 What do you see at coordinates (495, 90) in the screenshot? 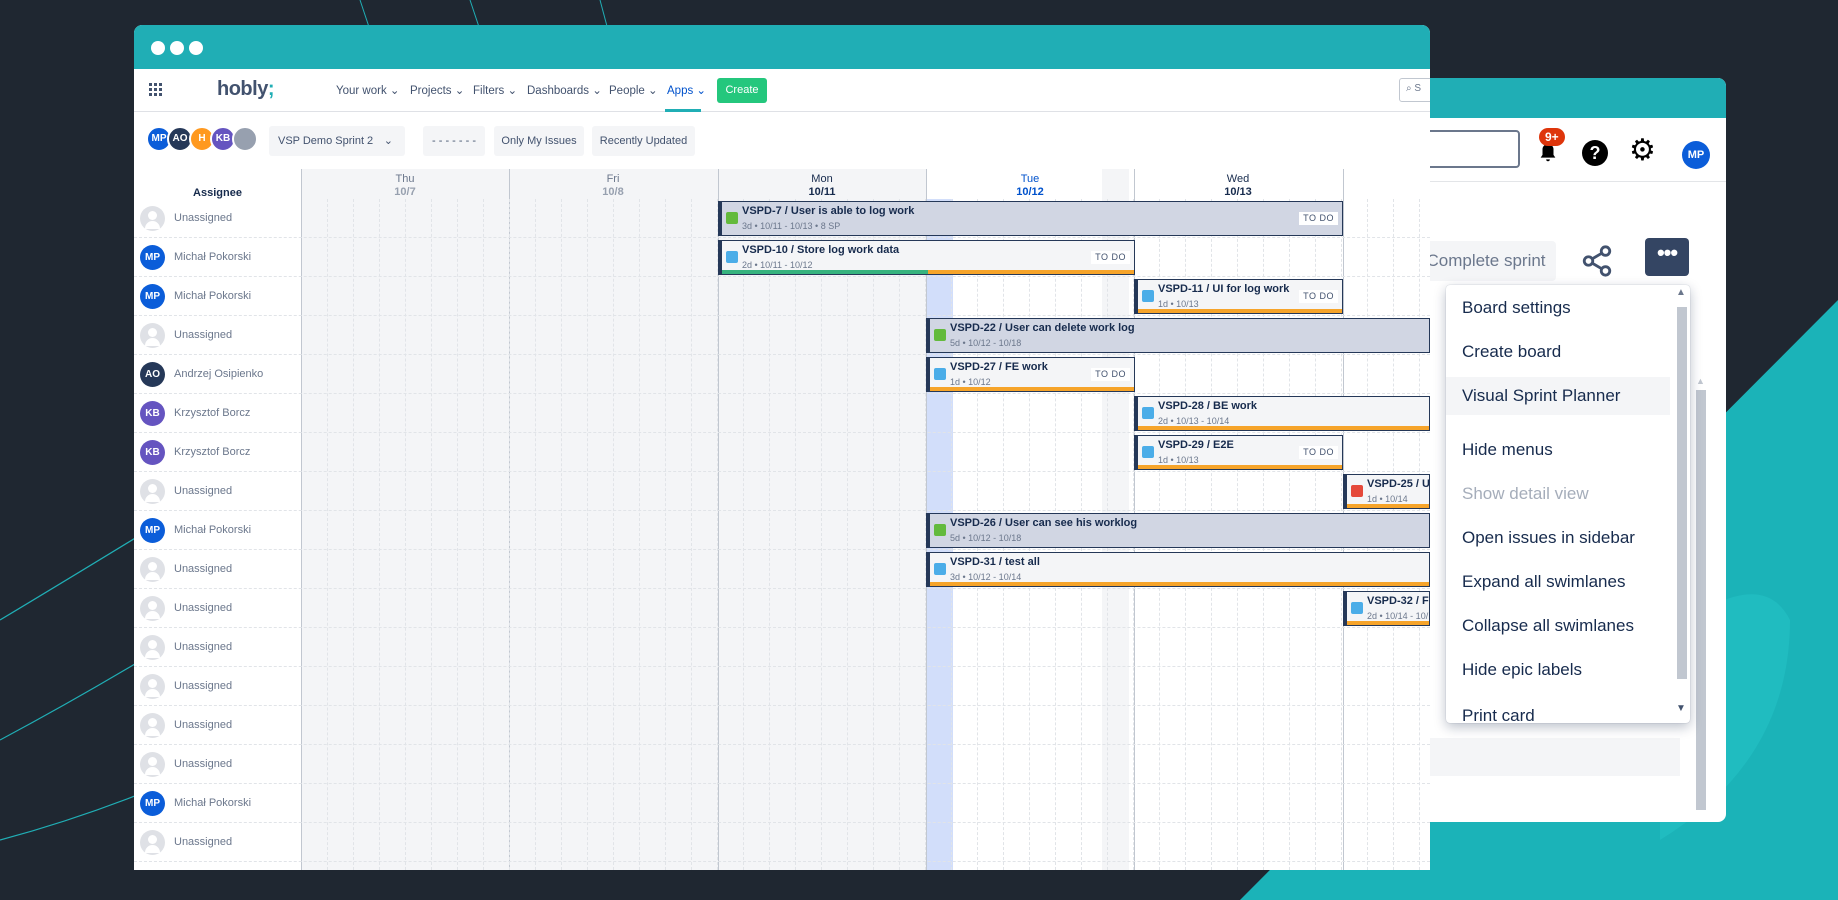
I see `nav-filters: Filters ⌄` at bounding box center [495, 90].